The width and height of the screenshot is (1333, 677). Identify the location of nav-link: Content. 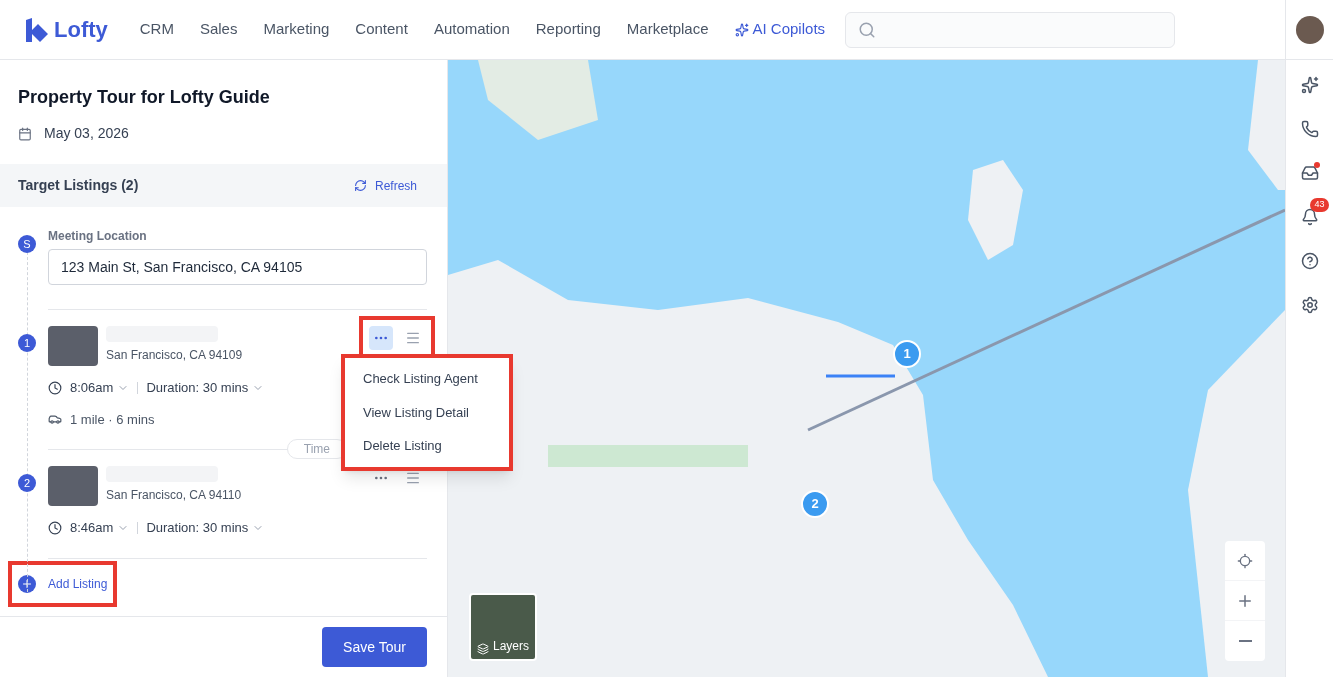
(381, 29).